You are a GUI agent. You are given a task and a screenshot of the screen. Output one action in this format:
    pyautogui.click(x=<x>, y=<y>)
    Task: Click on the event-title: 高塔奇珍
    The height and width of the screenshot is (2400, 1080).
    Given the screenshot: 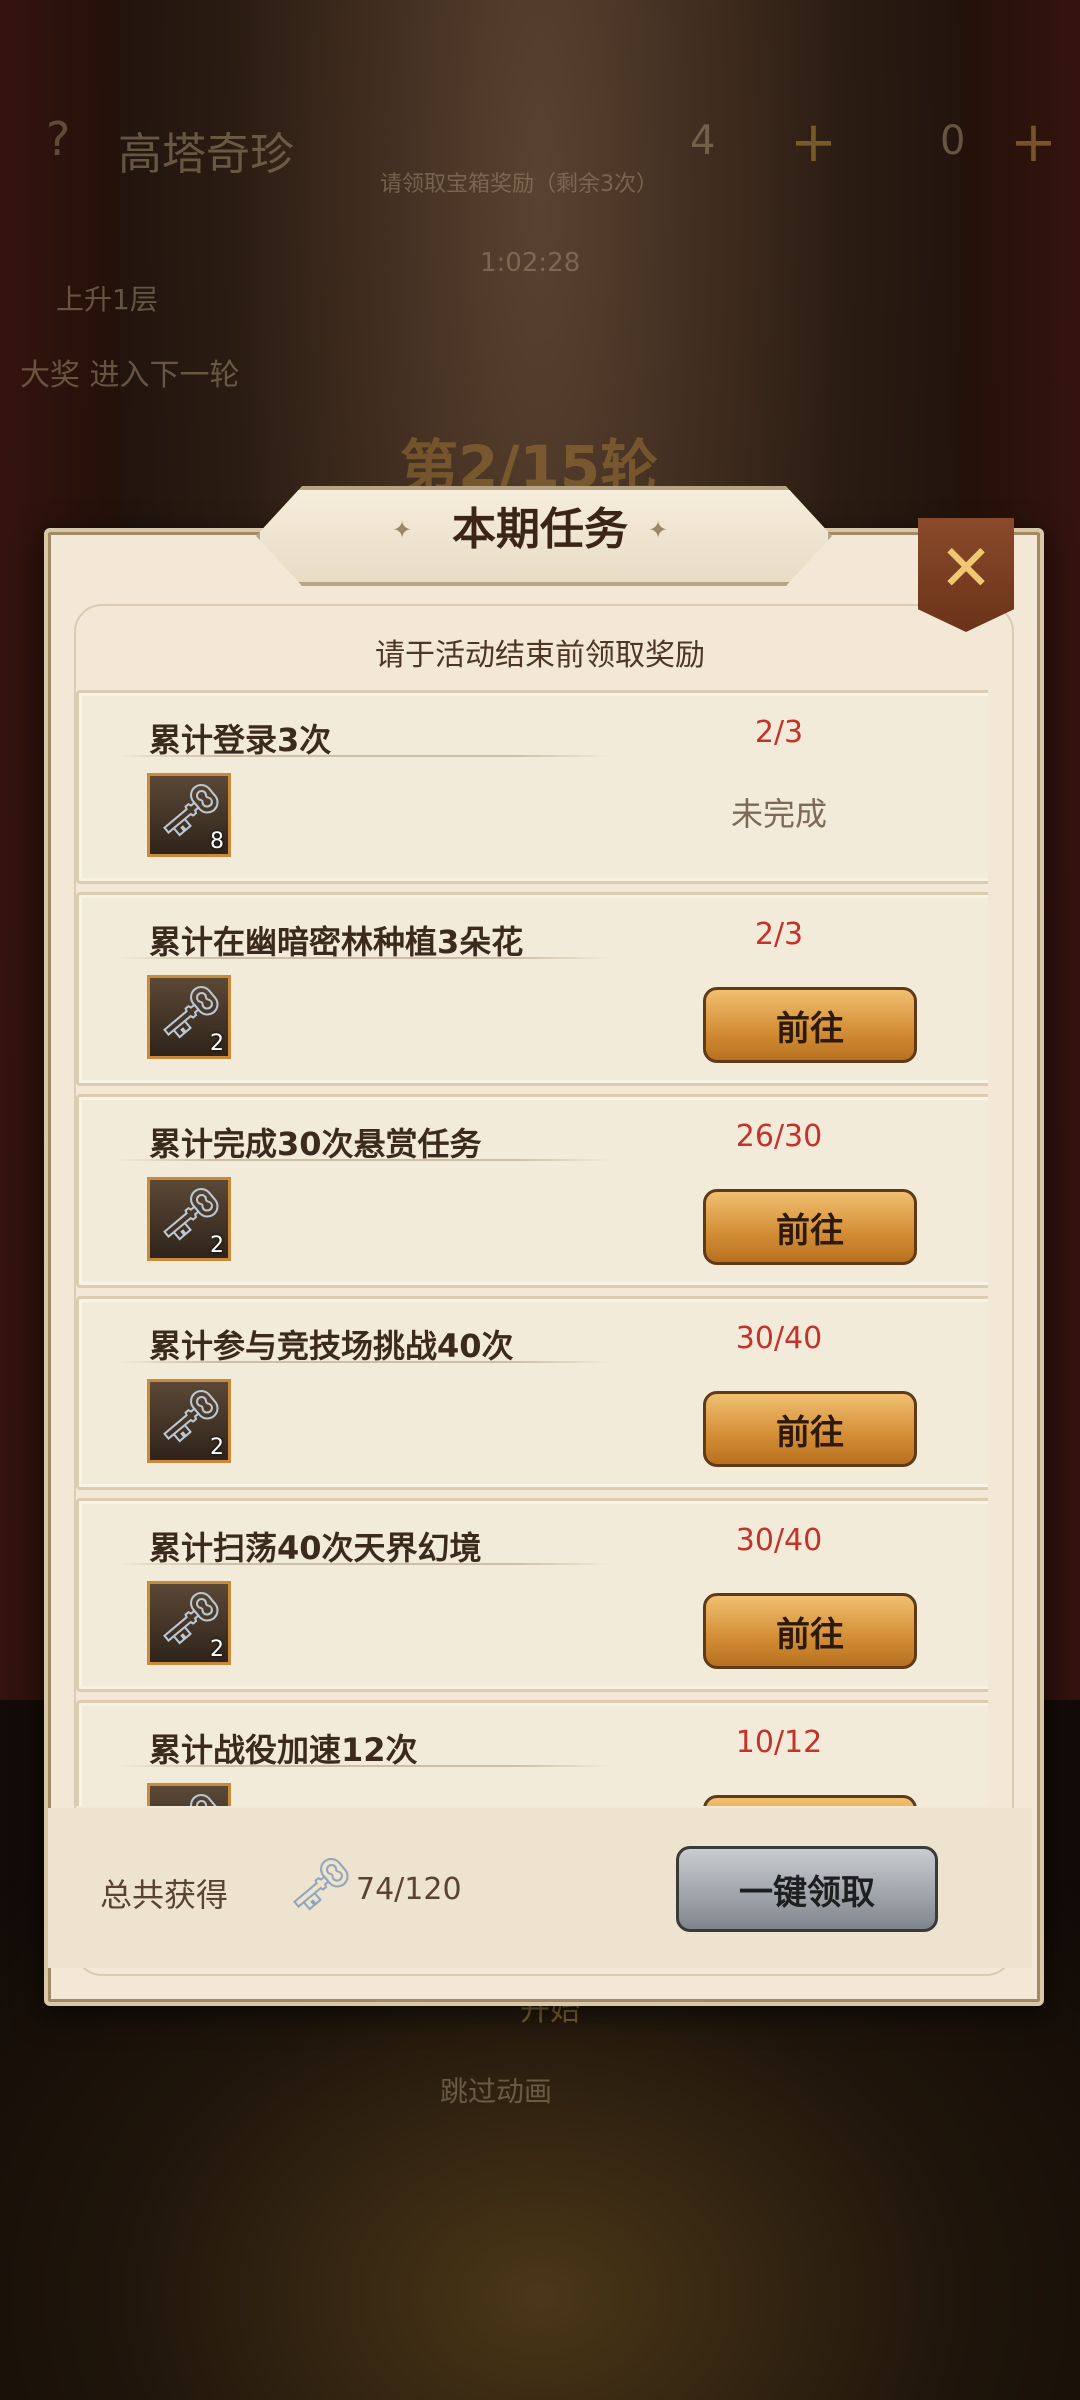 What is the action you would take?
    pyautogui.click(x=206, y=154)
    